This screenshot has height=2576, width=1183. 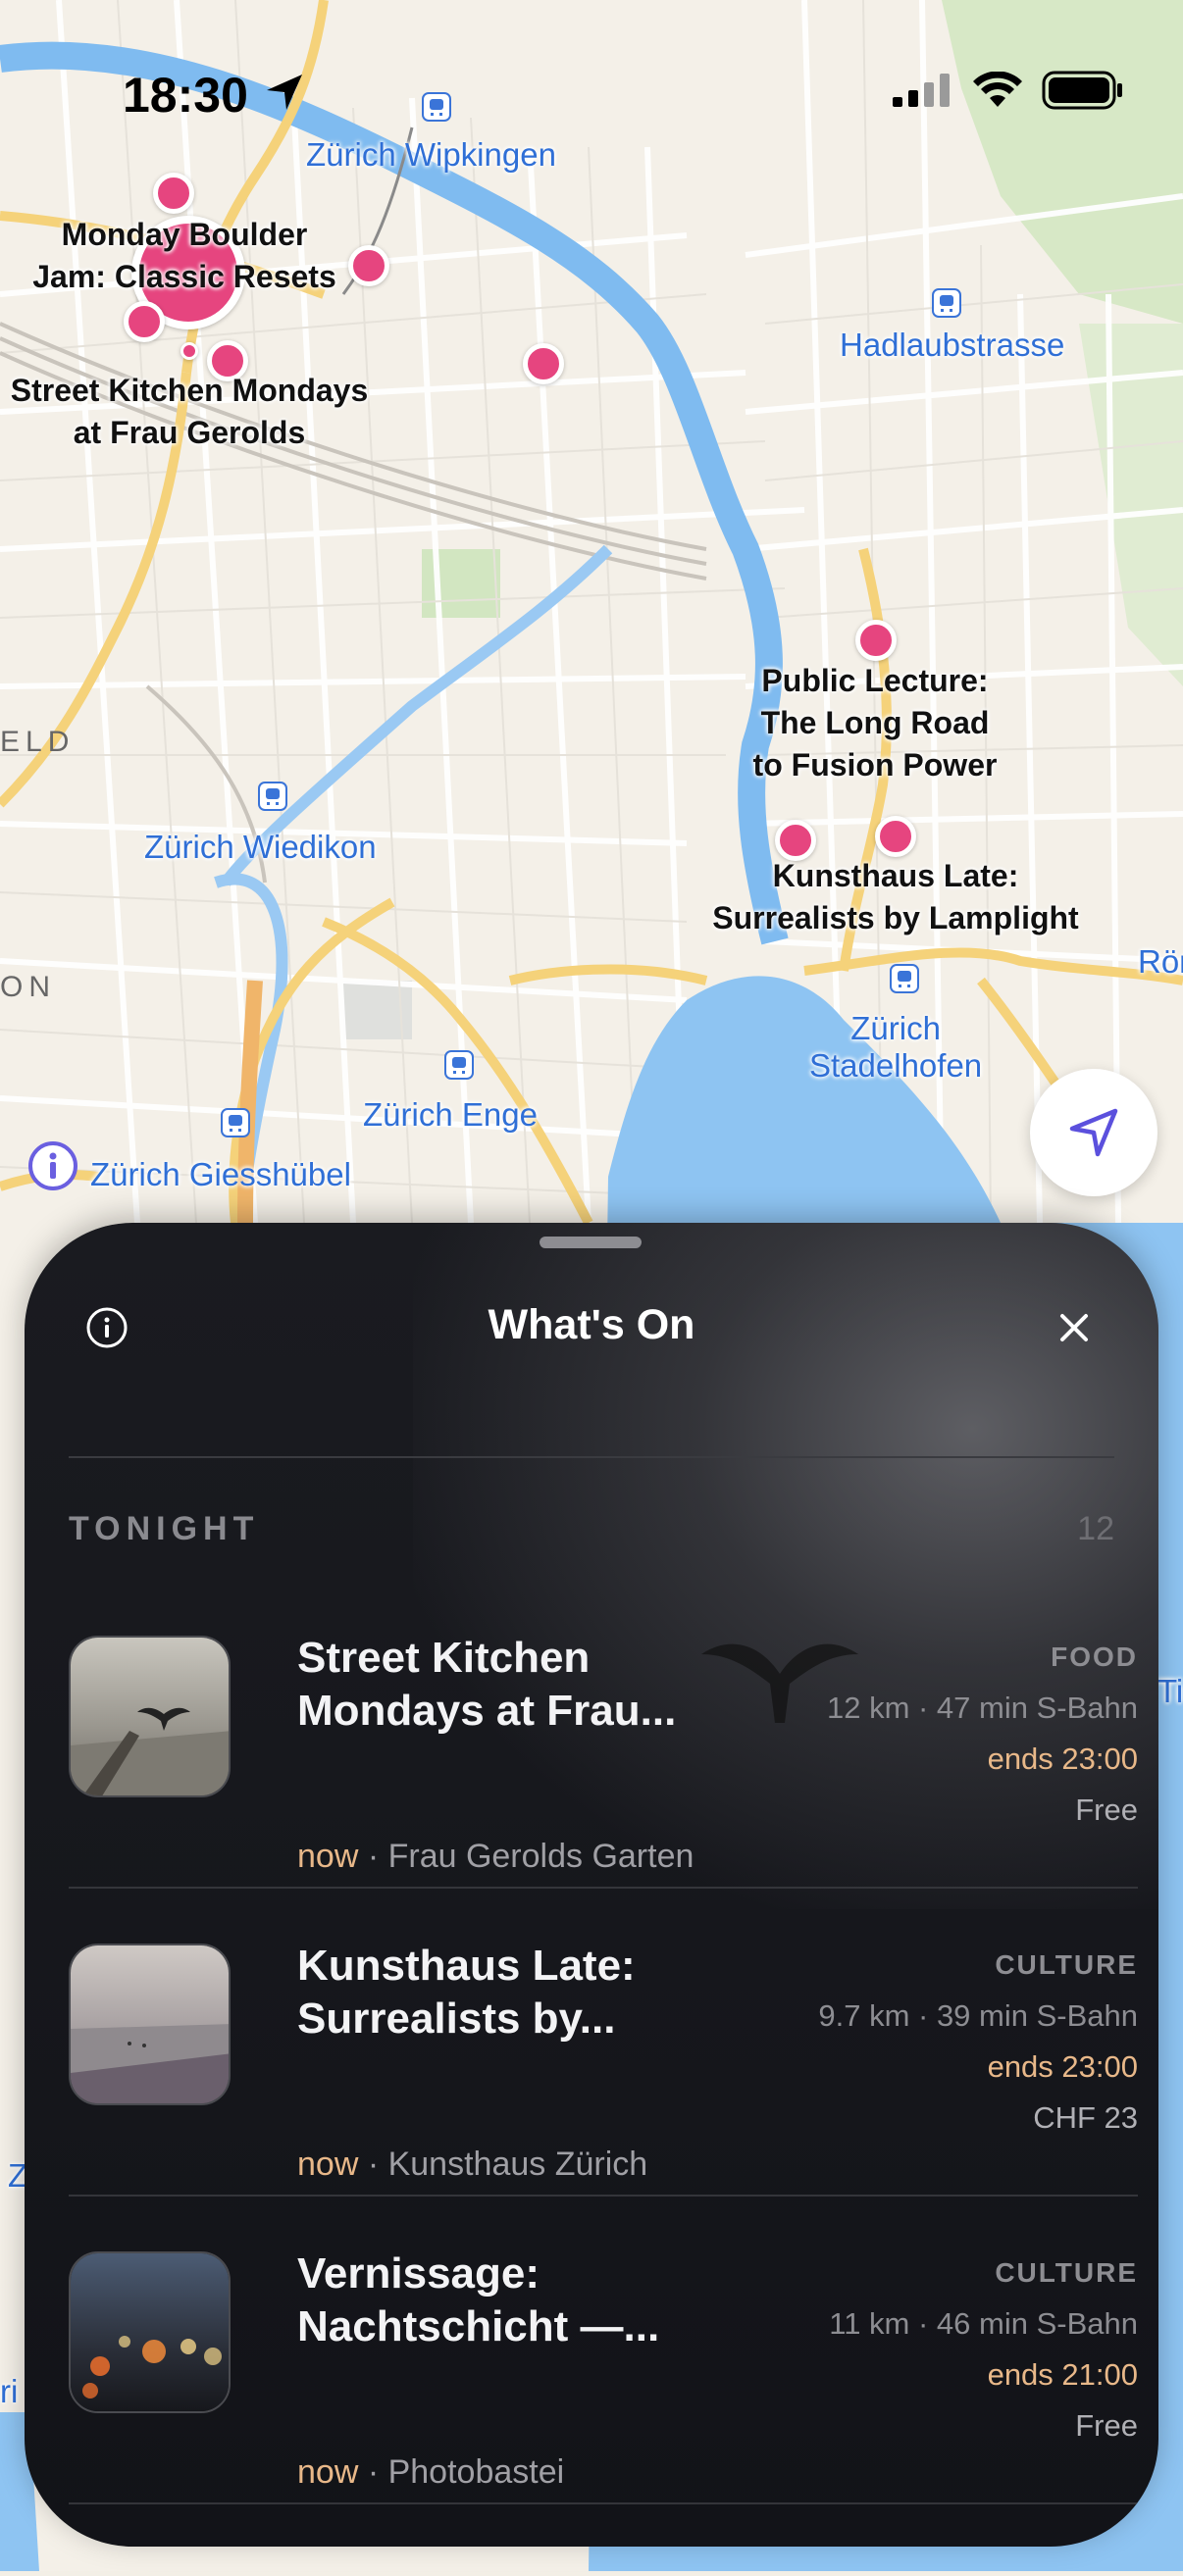 I want to click on event-venue: · Photobastei, so click(x=466, y=2472).